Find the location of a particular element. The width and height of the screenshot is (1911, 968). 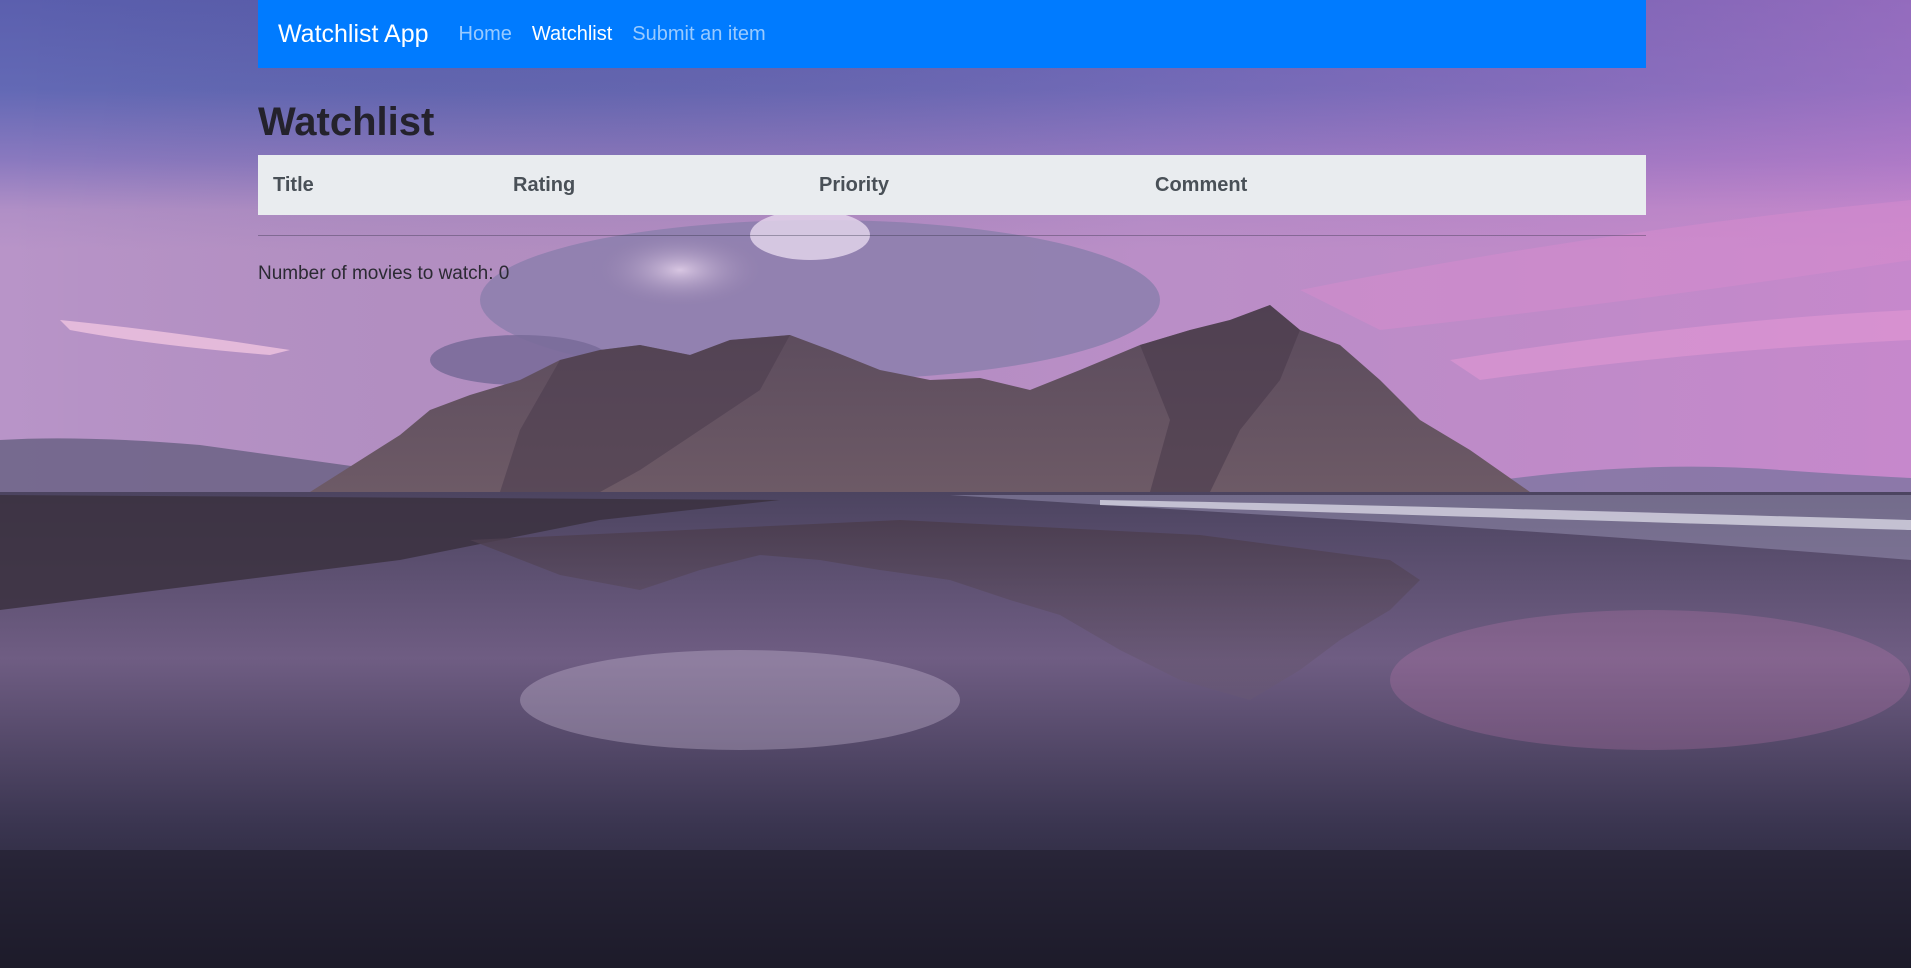

table-header: Title Rating Priority Comment is located at coordinates (952, 185).